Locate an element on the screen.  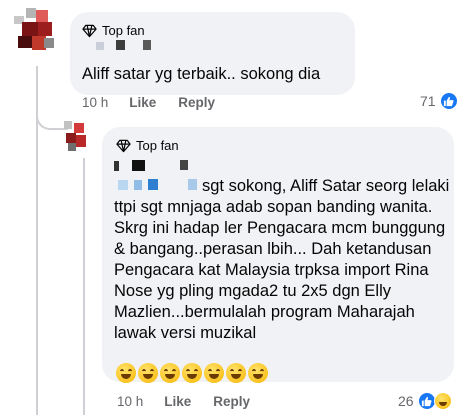
reaction-summary: 26 is located at coordinates (425, 401).